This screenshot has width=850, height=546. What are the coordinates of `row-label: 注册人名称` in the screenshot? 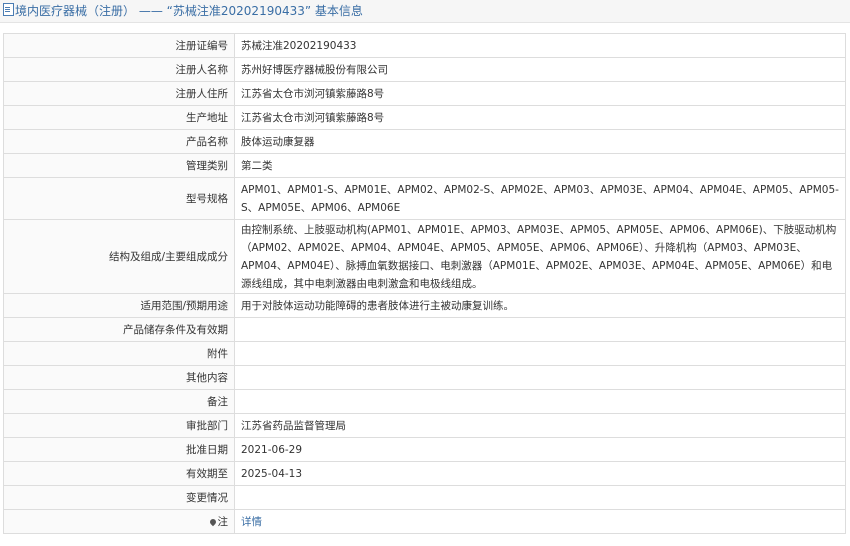 It's located at (119, 69).